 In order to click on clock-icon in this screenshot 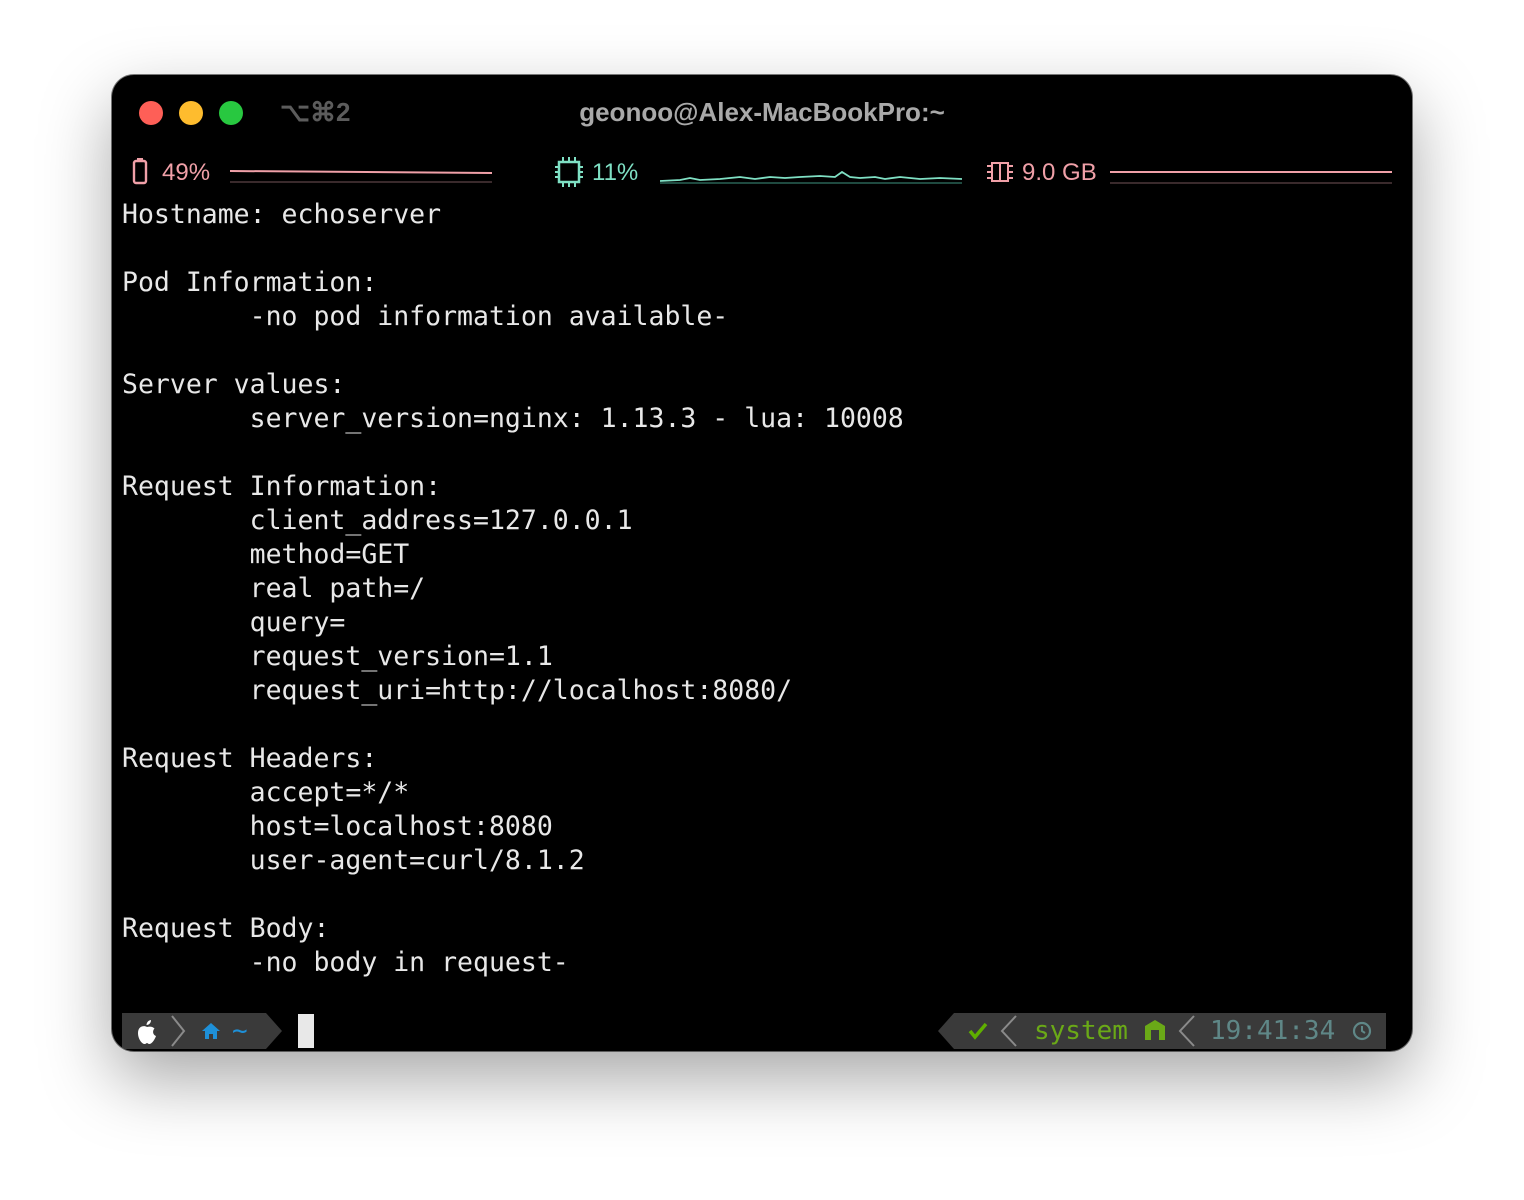, I will do `click(1362, 1031)`.